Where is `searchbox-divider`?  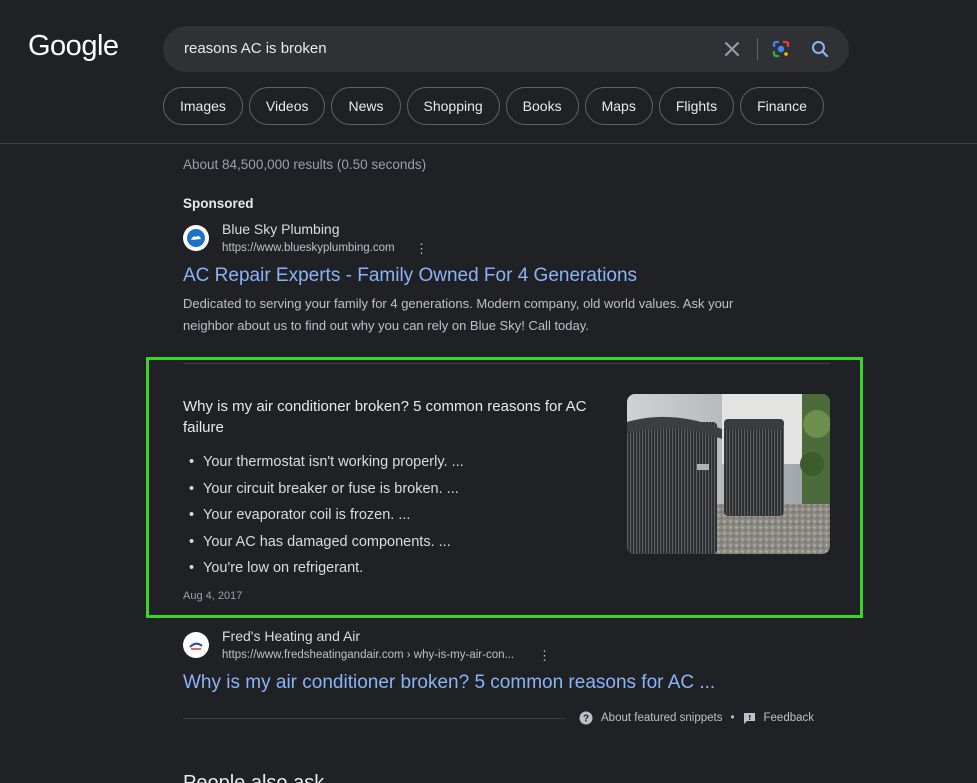 searchbox-divider is located at coordinates (757, 49).